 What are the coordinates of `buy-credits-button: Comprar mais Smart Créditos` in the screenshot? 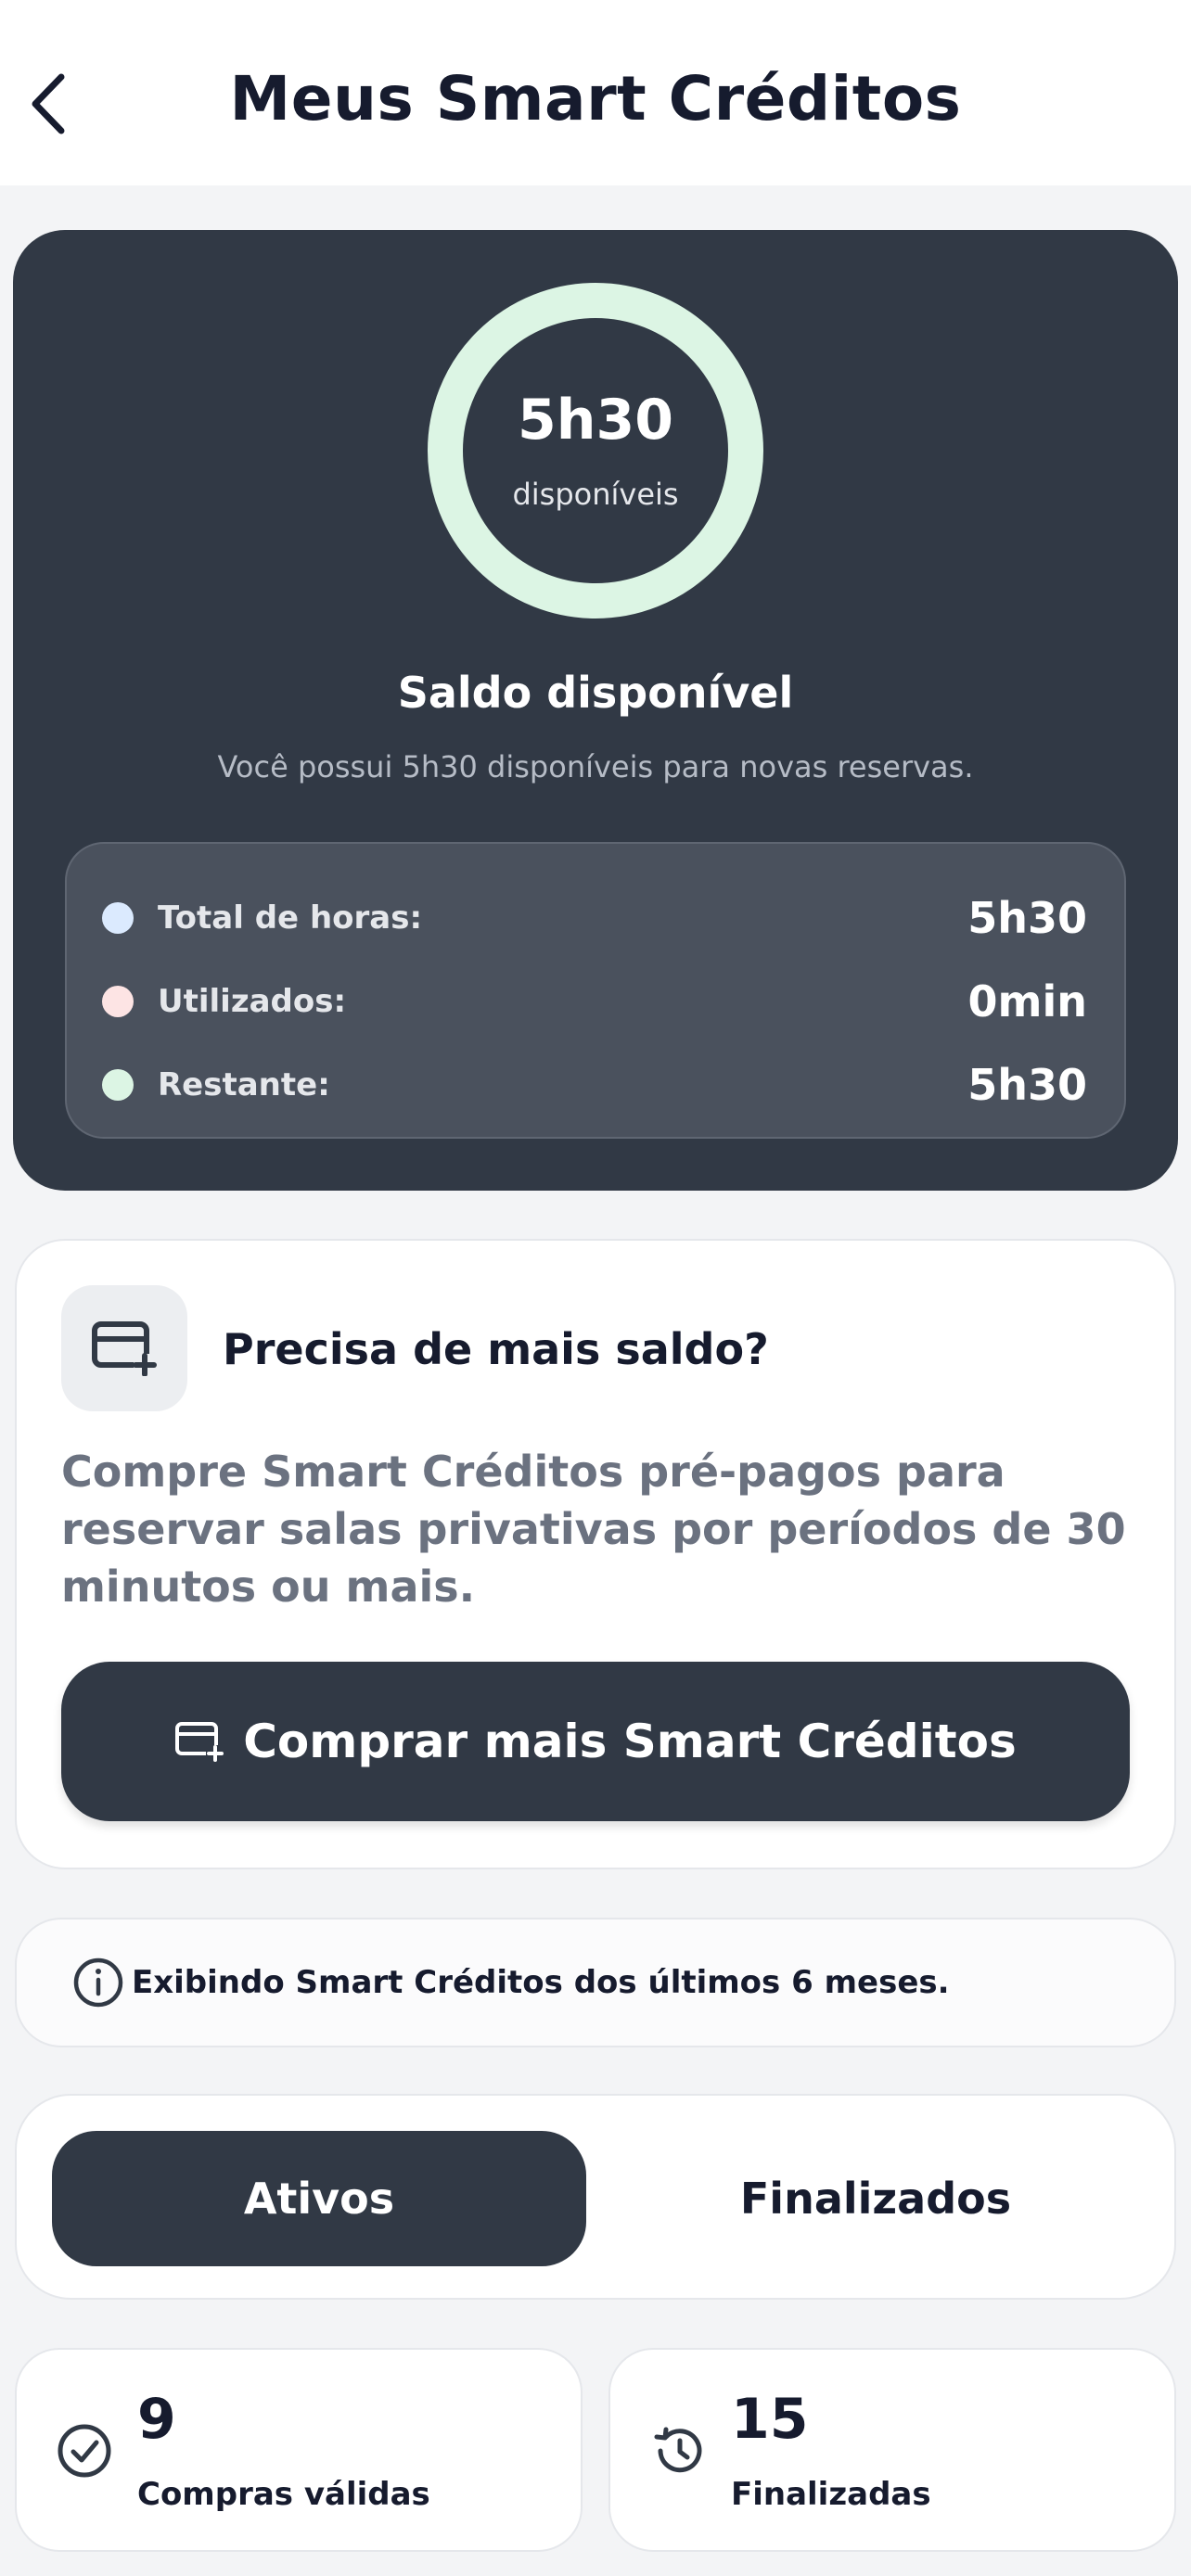 It's located at (595, 1741).